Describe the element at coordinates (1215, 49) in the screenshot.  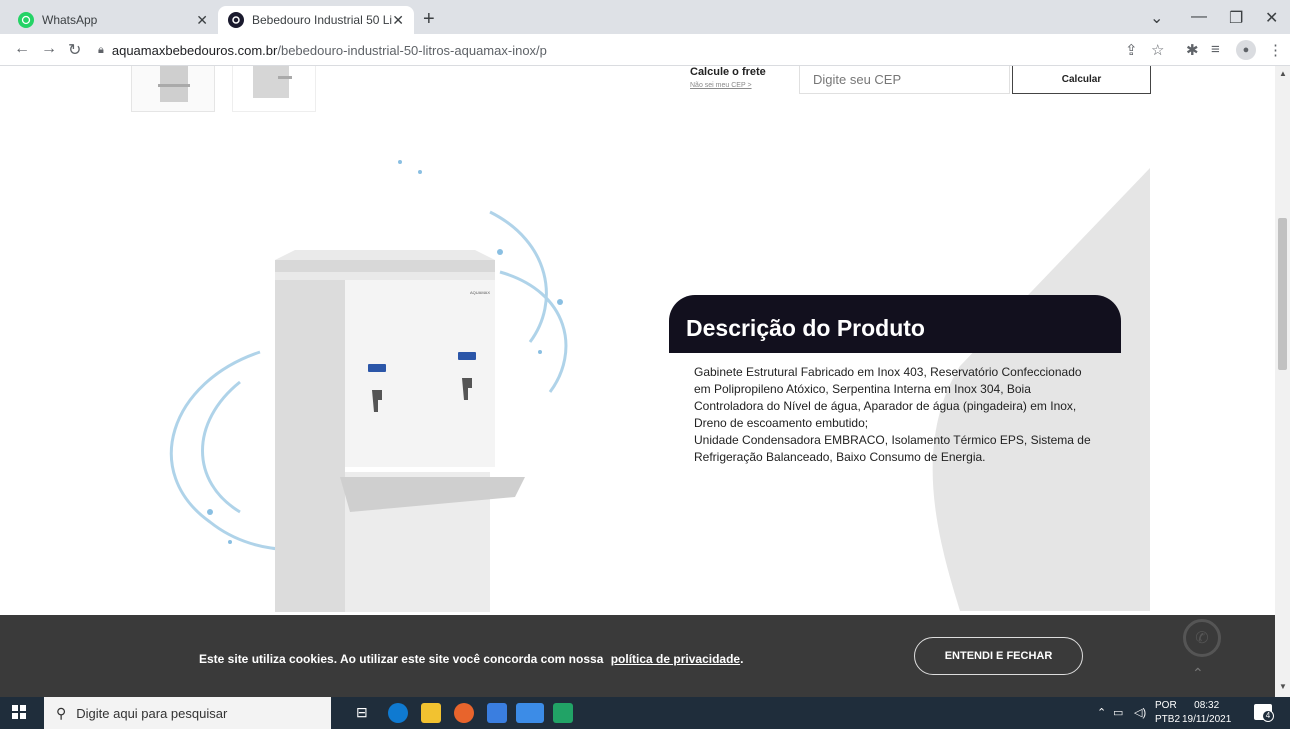
I see `reading-list-icon: ≡` at that location.